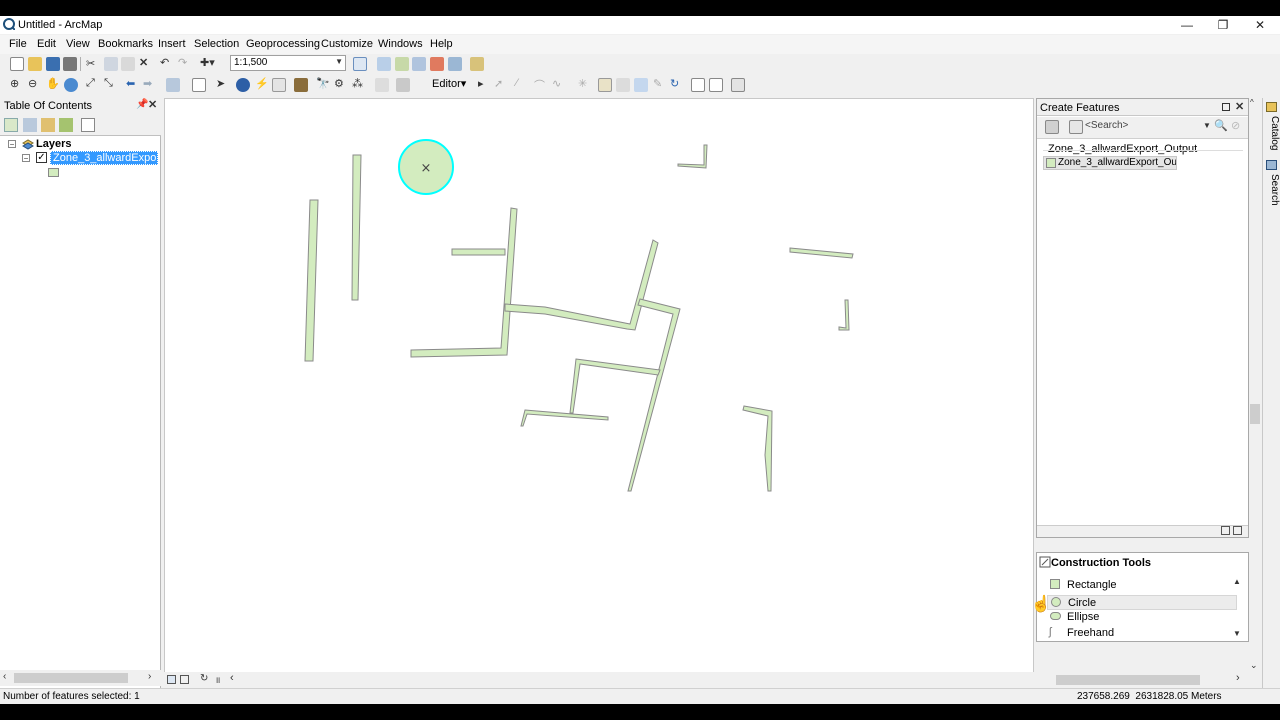 The height and width of the screenshot is (720, 1280). Describe the element at coordinates (1223, 25) in the screenshot. I see `restore-button: ❐` at that location.